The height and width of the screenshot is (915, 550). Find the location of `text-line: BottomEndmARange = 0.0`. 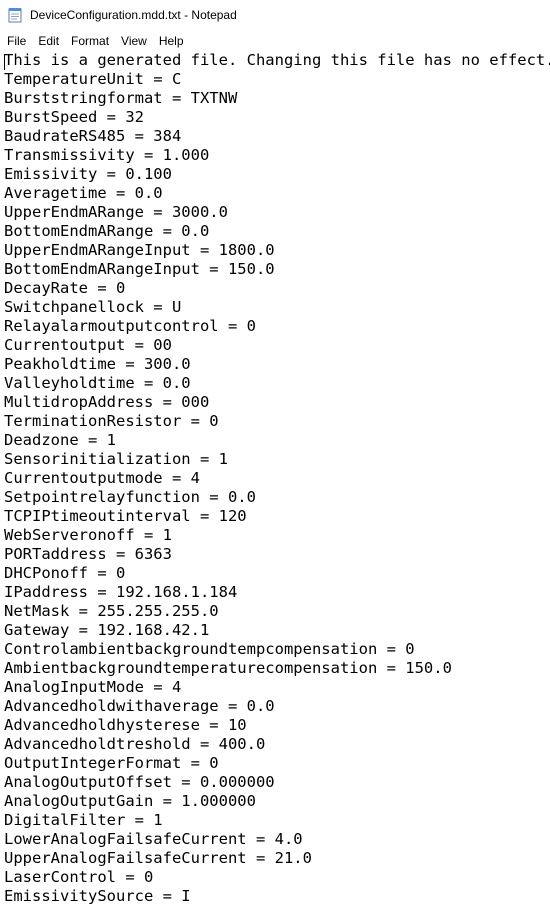

text-line: BottomEndmARange = 0.0 is located at coordinates (107, 231).